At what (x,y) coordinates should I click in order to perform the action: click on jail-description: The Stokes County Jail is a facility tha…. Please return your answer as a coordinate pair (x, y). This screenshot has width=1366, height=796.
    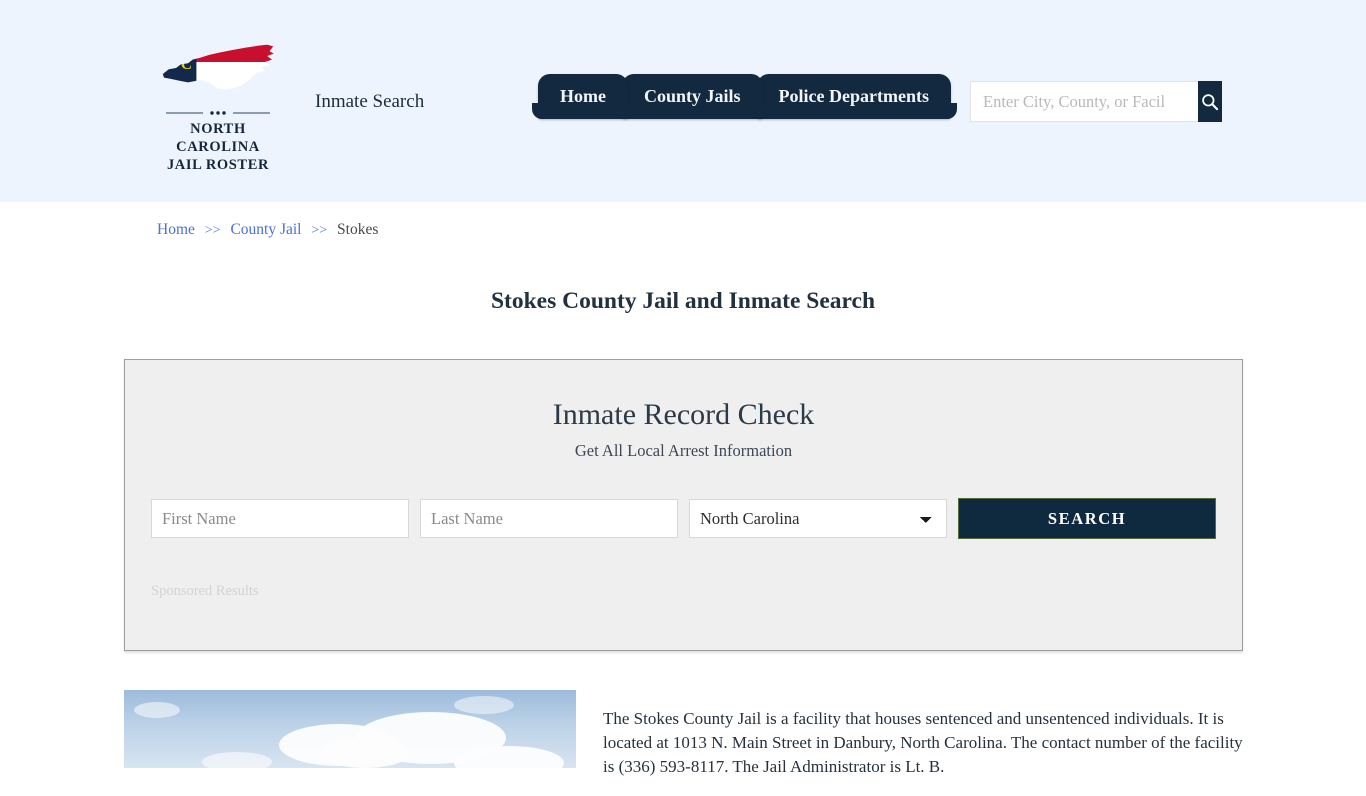
    Looking at the image, I should click on (923, 742).